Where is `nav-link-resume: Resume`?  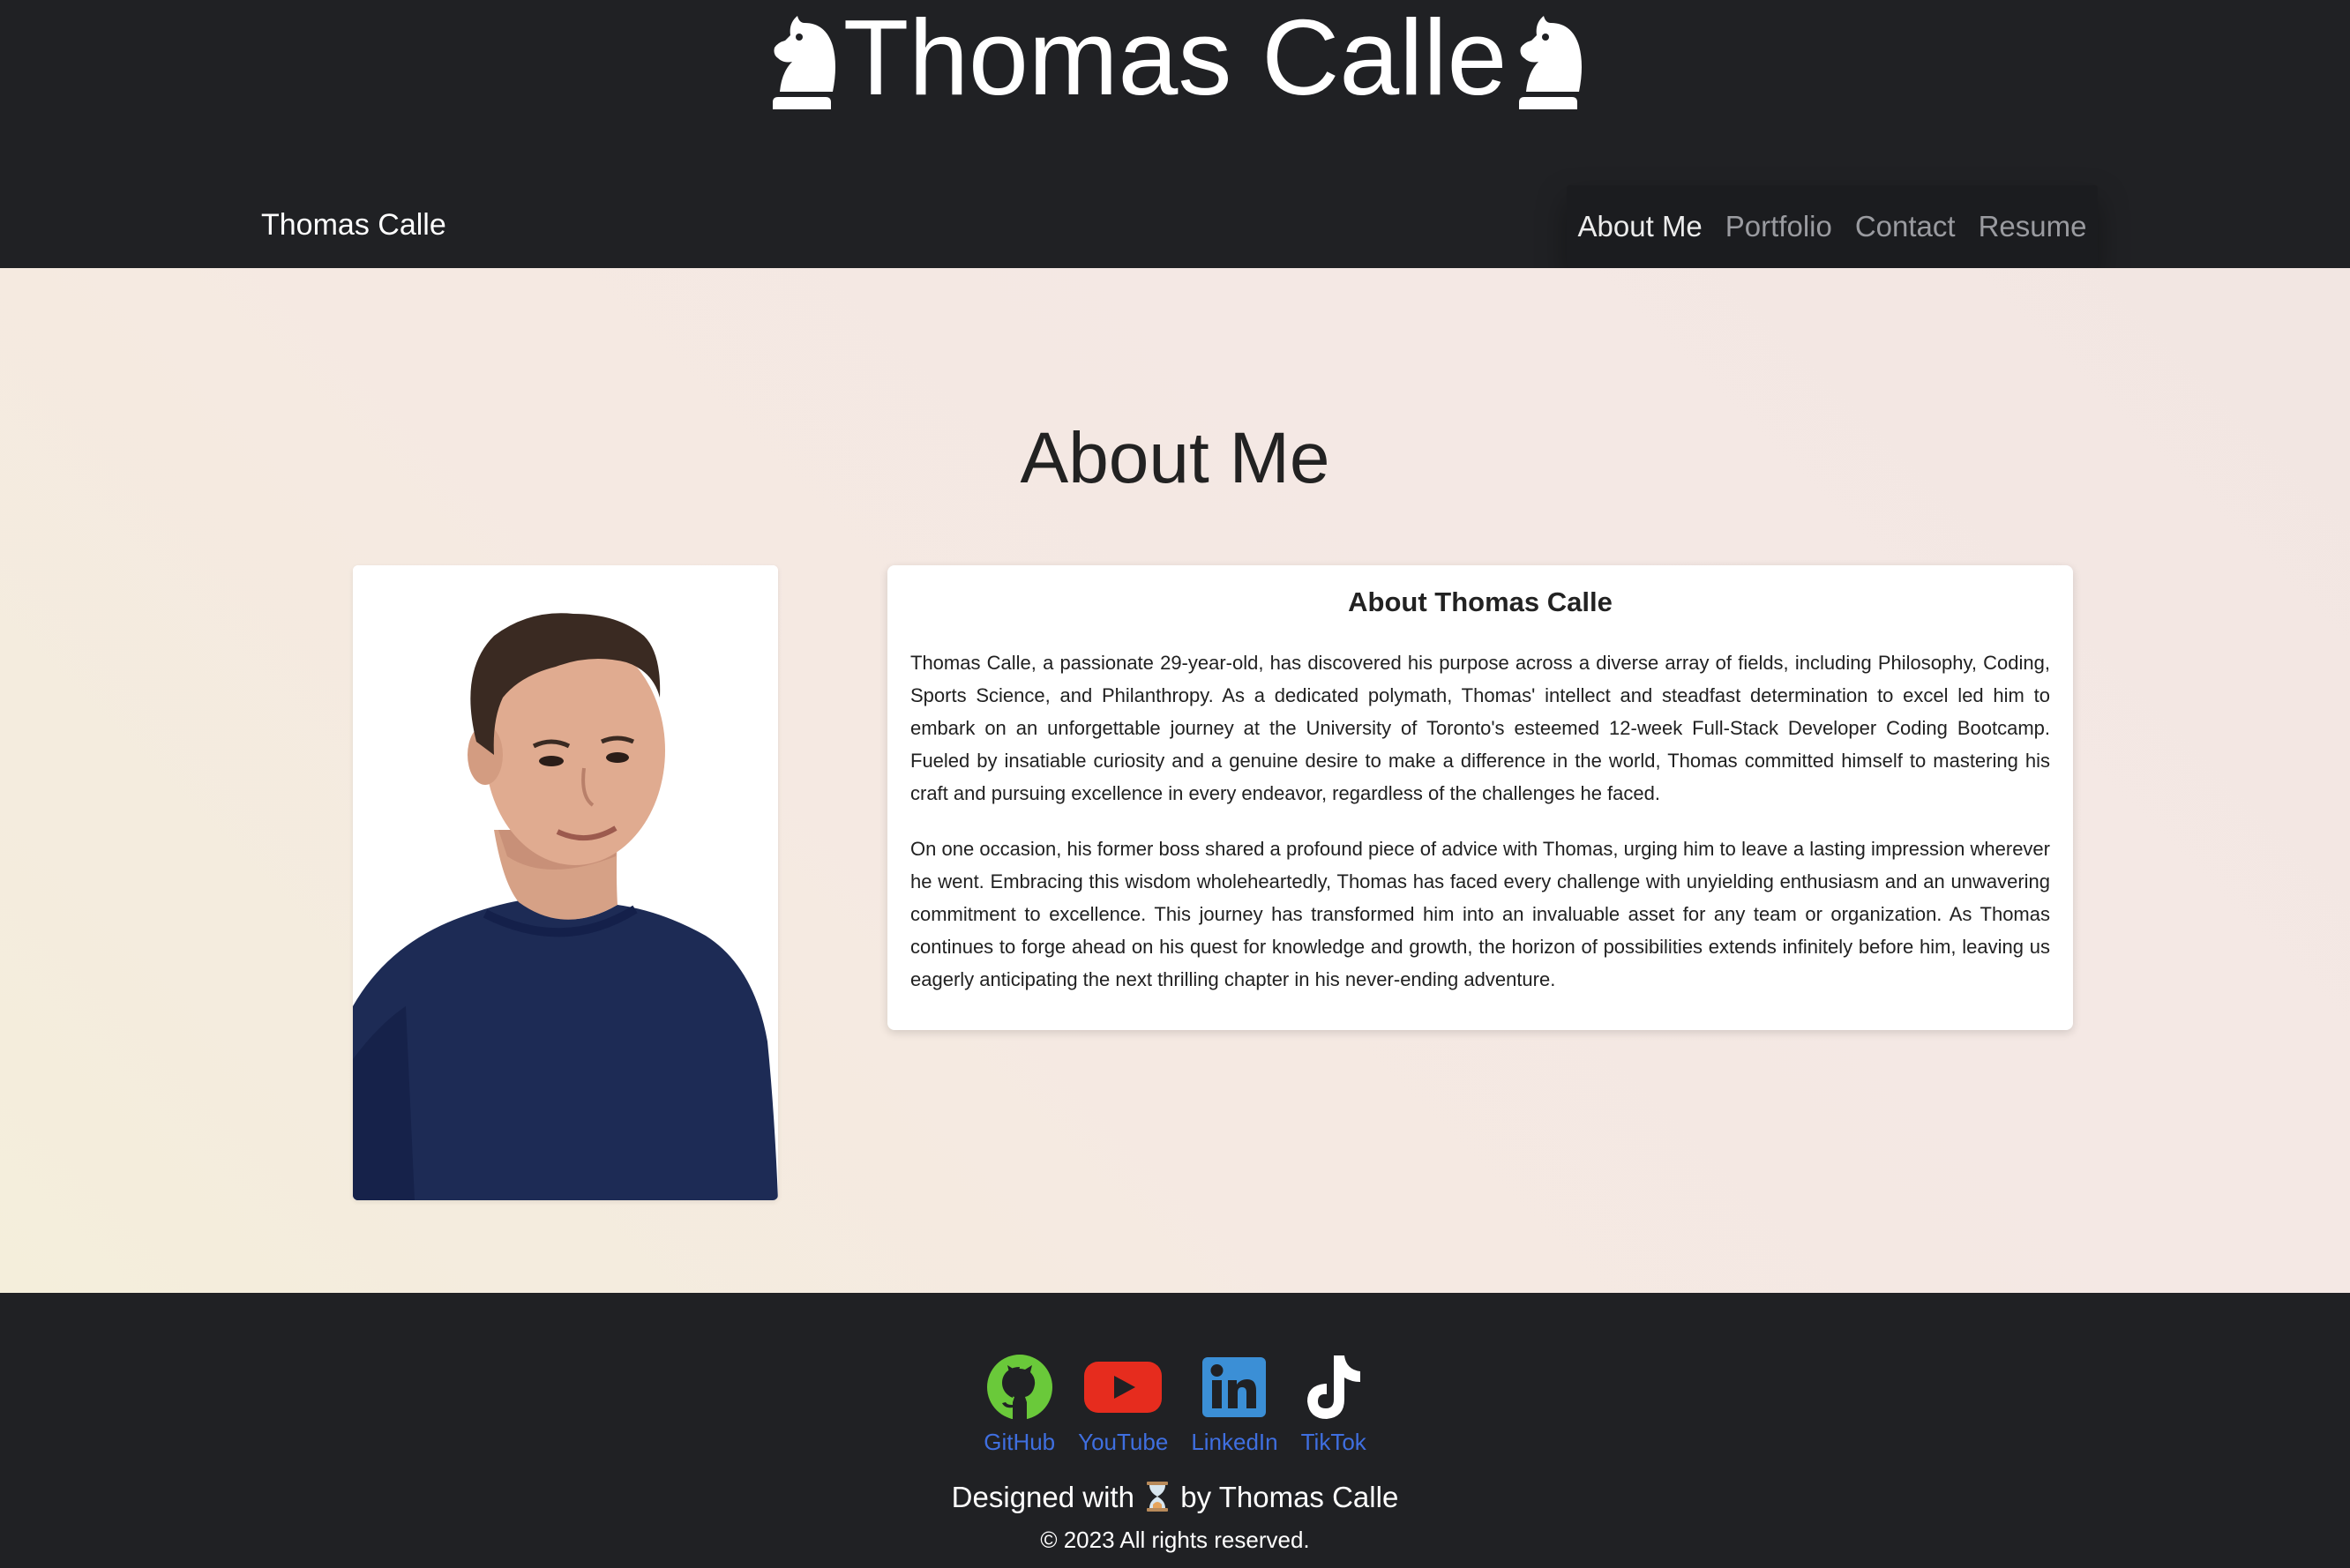 nav-link-resume: Resume is located at coordinates (2033, 226).